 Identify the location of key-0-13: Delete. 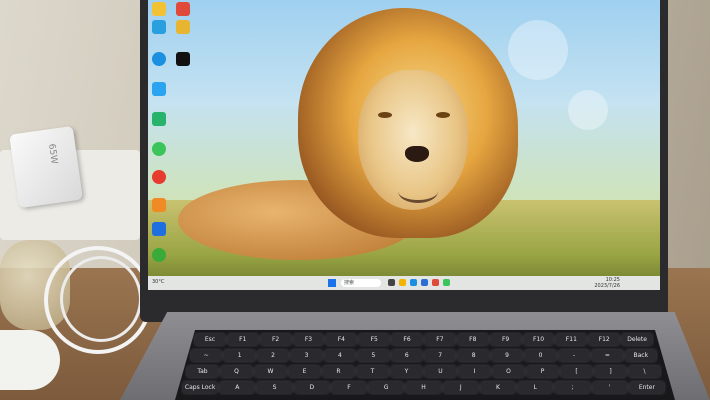
(637, 339).